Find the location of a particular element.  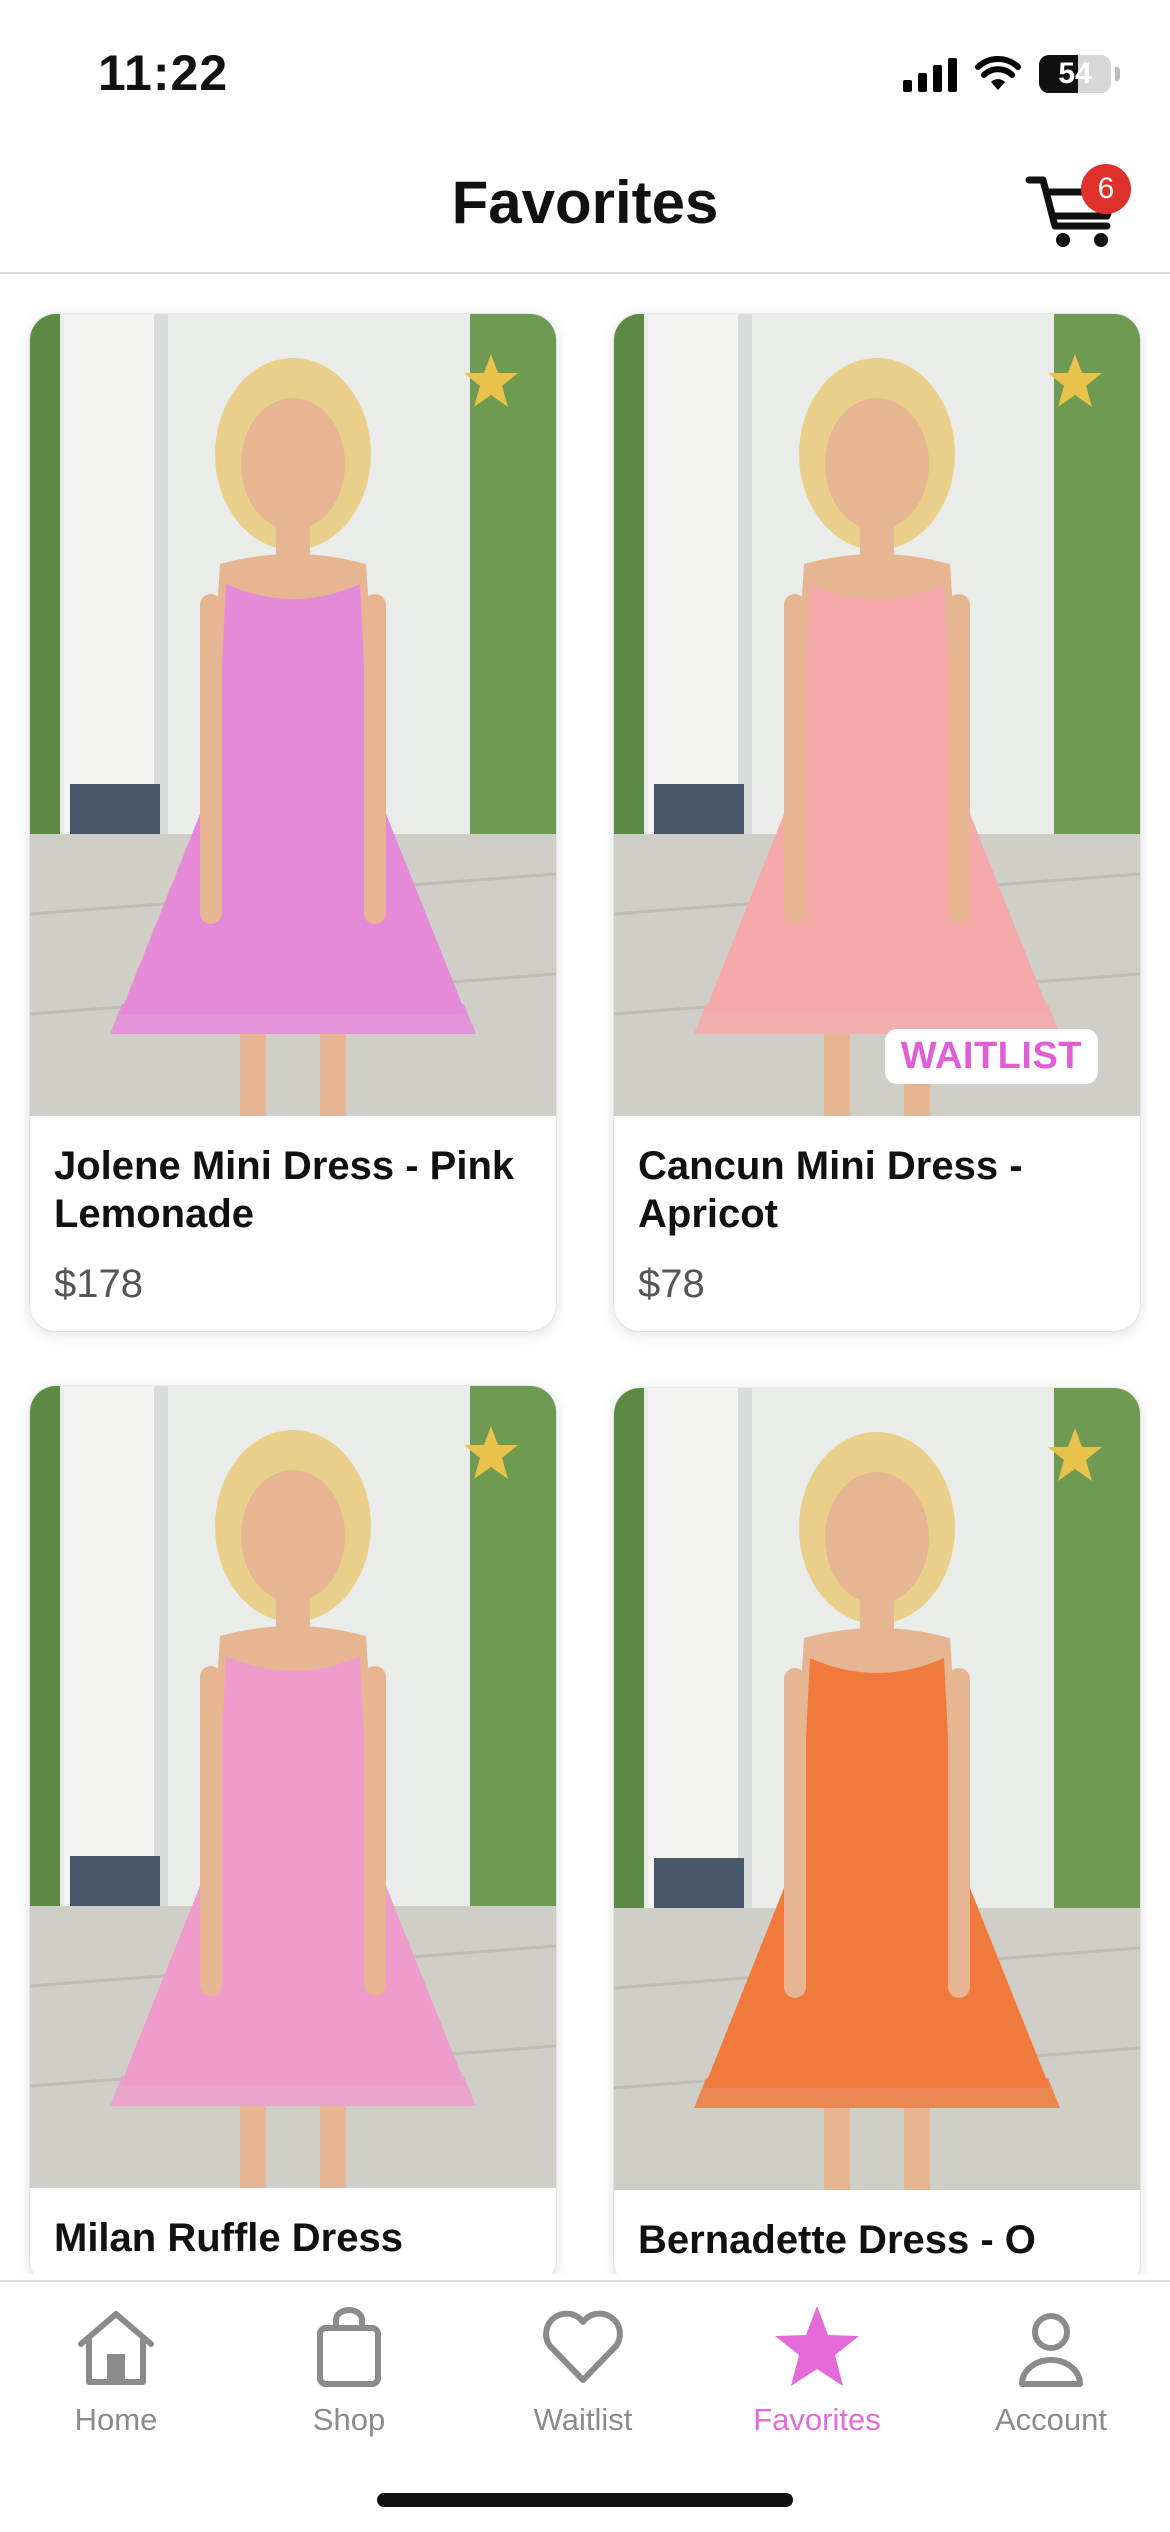

tab-waitlist: Waitlist is located at coordinates (583, 2382).